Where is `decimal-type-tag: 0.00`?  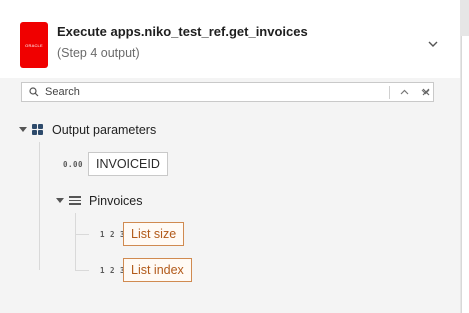
decimal-type-tag: 0.00 is located at coordinates (73, 164).